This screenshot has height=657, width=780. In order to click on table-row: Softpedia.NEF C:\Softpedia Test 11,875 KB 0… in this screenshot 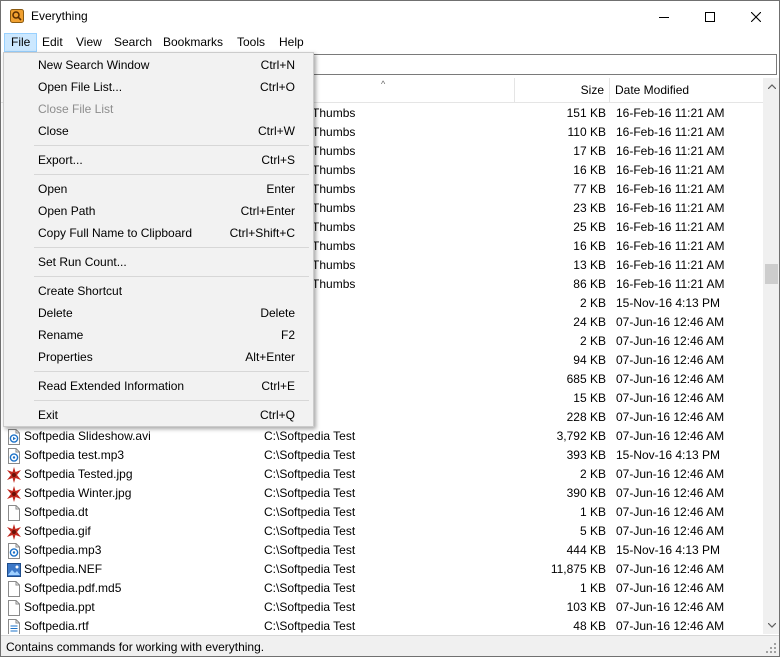, I will do `click(382, 569)`.